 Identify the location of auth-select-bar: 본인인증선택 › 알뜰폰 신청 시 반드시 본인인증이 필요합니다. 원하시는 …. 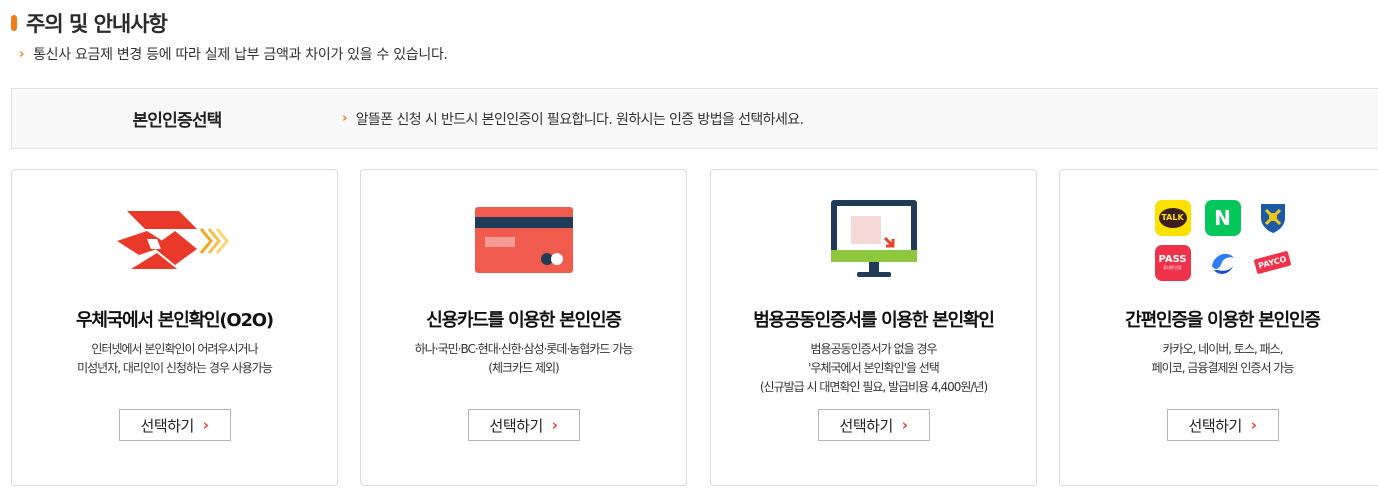
(694, 118).